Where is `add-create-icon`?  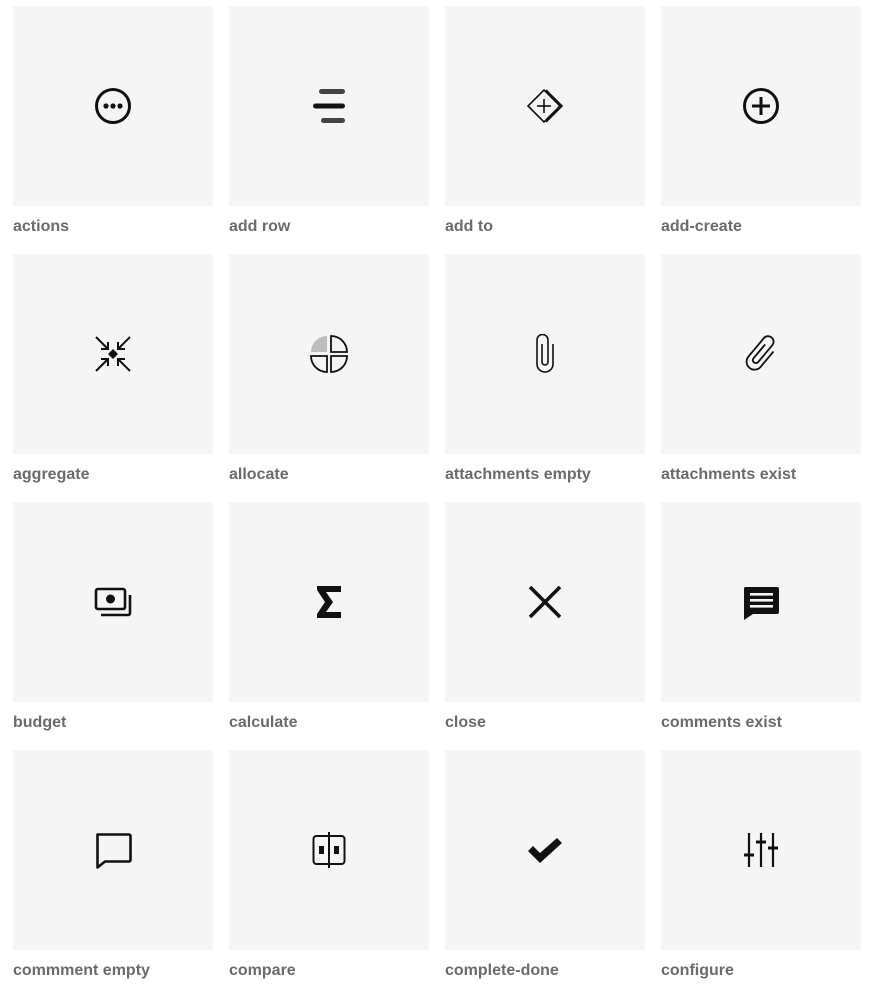 add-create-icon is located at coordinates (761, 106).